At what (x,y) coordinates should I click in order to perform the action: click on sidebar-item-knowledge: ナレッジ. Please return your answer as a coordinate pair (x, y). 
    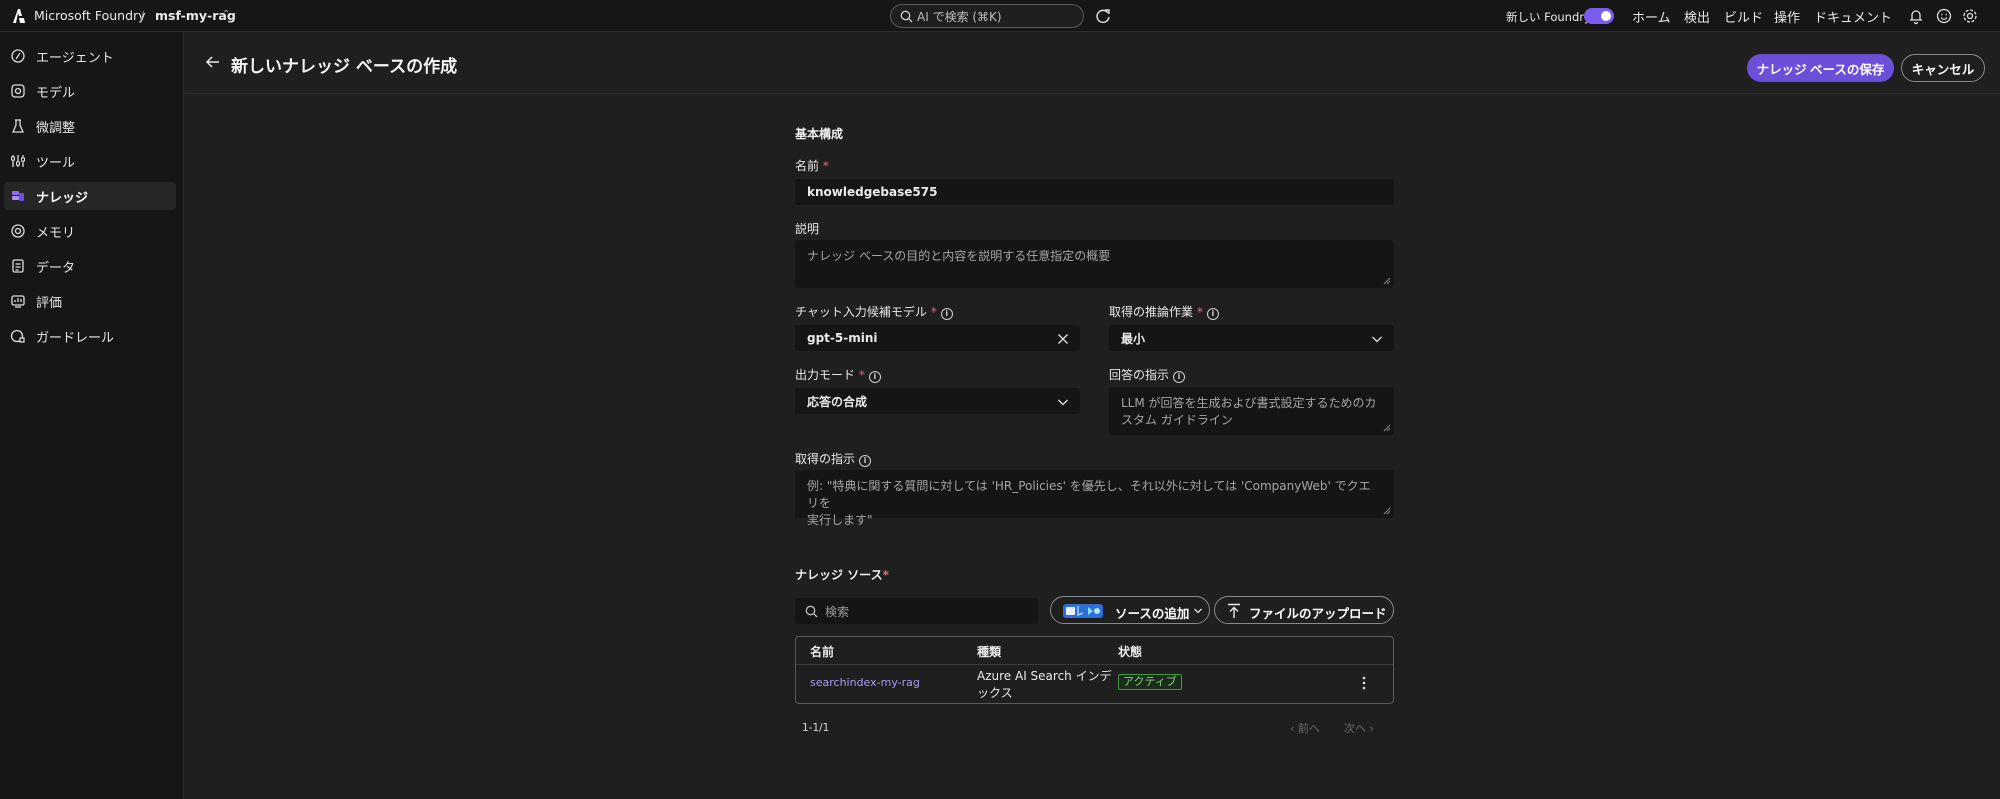
    Looking at the image, I should click on (90, 196).